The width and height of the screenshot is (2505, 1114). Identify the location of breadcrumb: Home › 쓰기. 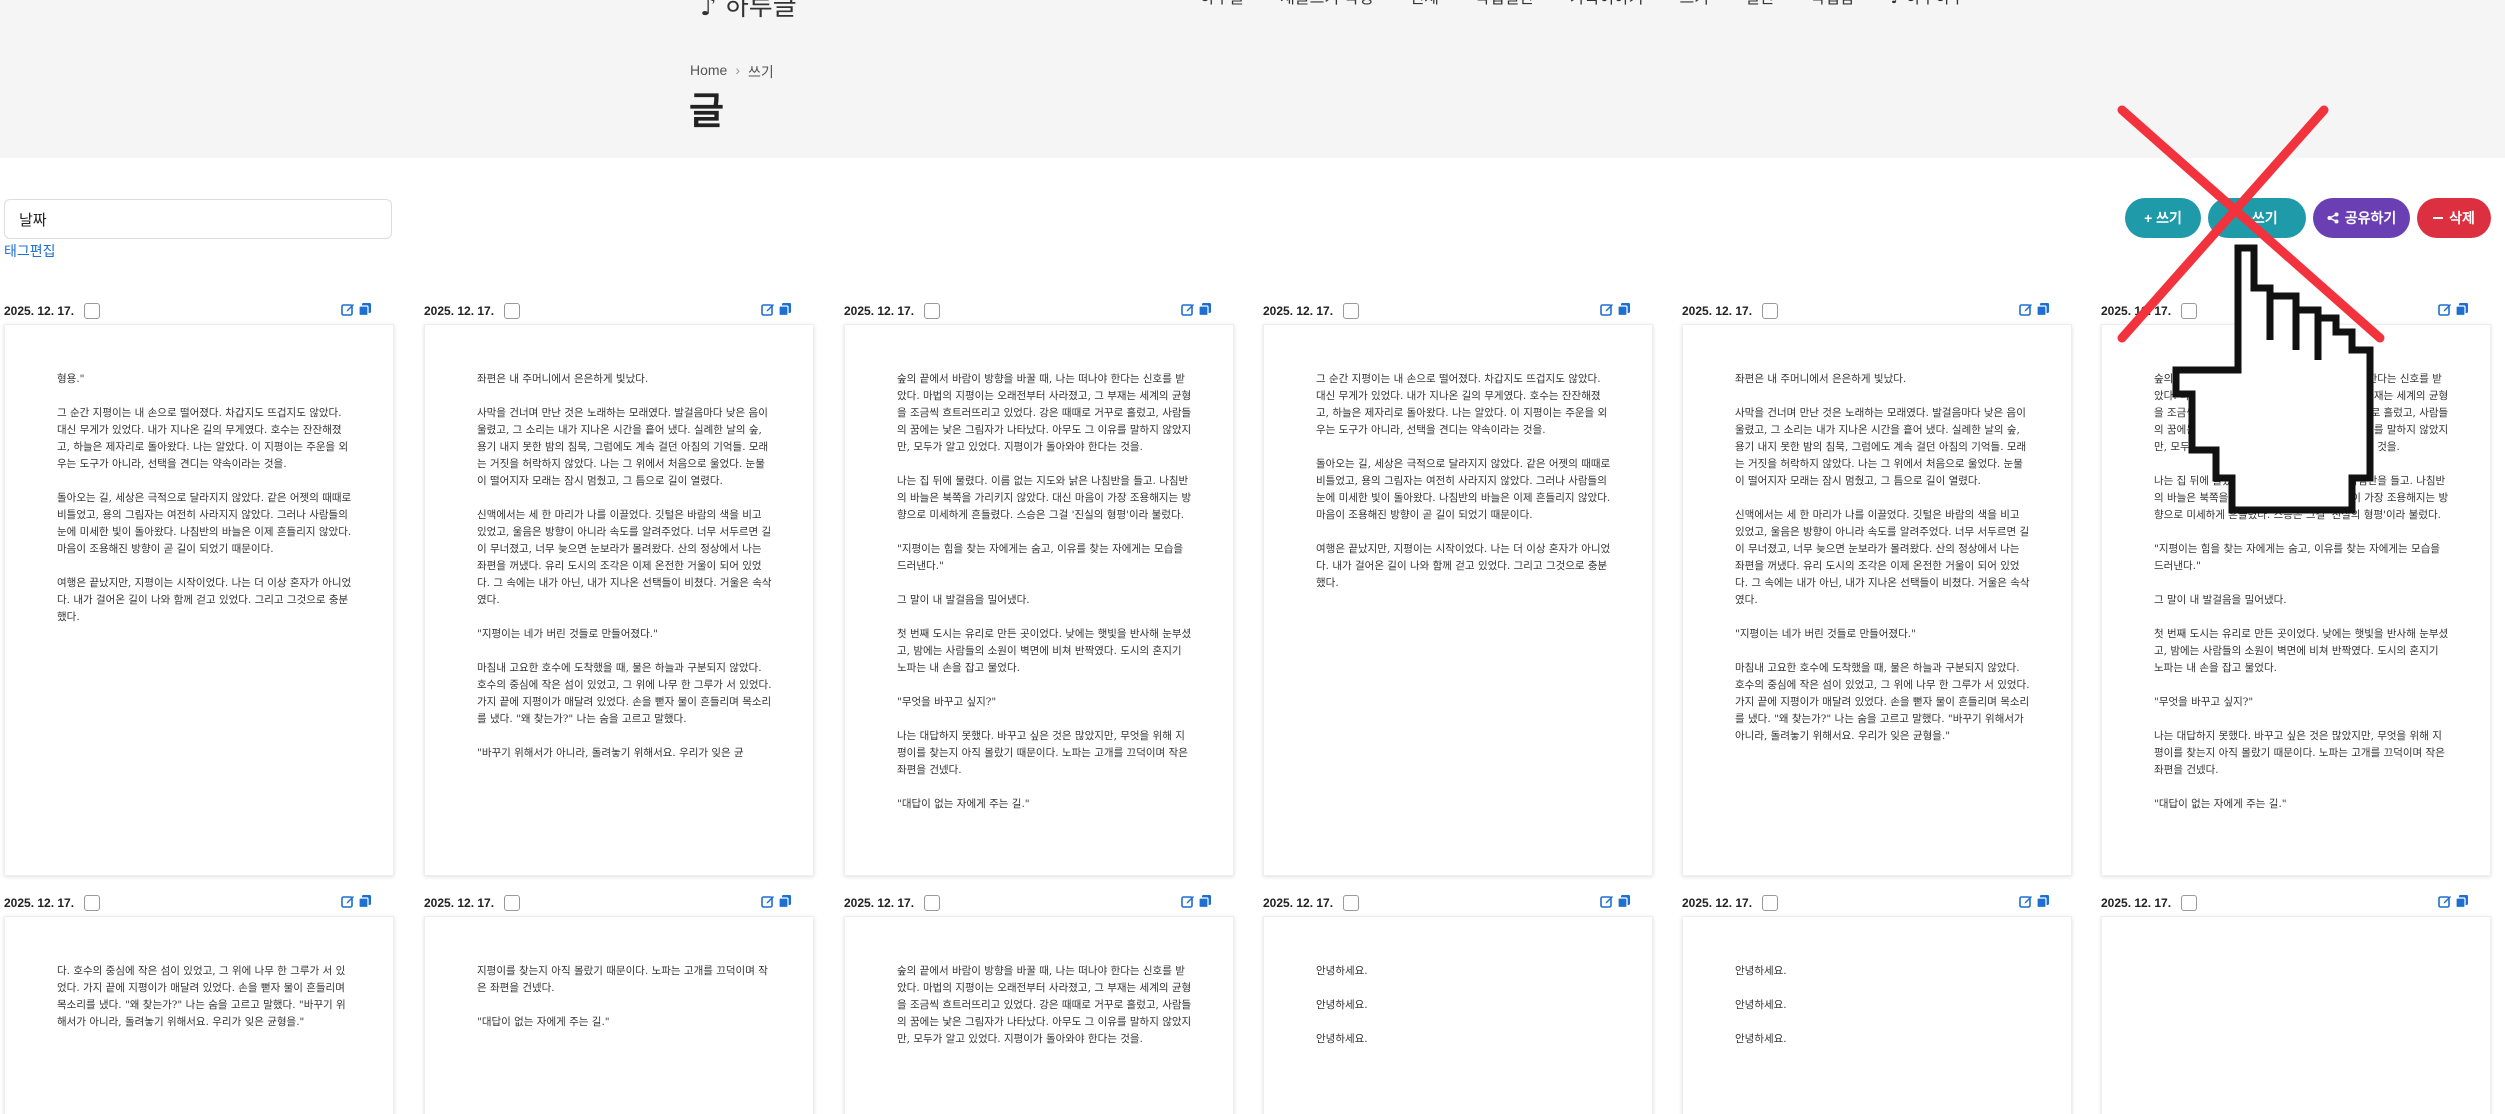
(732, 72).